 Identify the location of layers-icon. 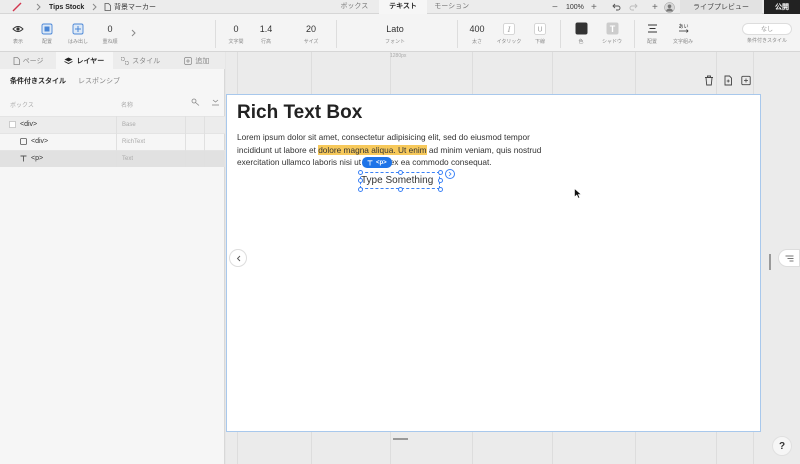
(69, 60).